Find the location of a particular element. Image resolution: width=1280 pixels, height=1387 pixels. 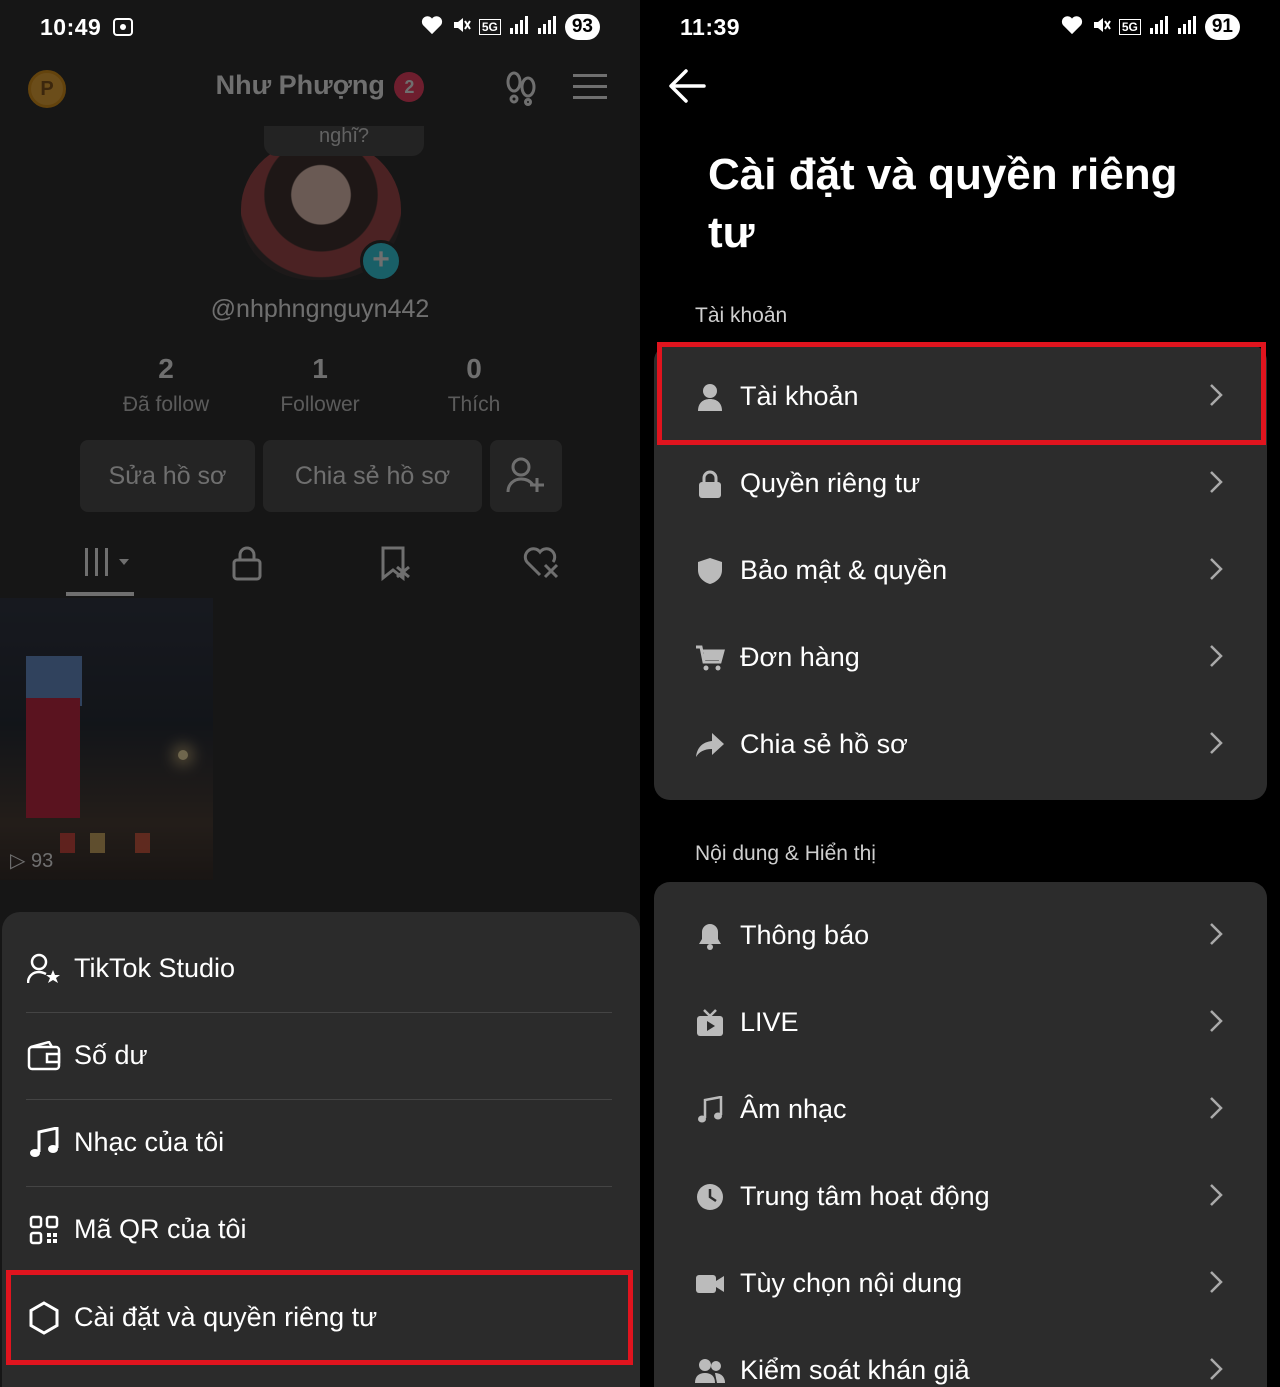

people-icon is located at coordinates (710, 1371).